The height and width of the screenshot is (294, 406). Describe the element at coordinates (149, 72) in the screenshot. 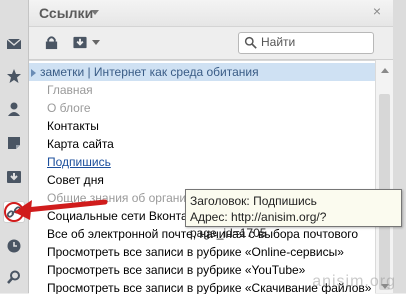

I see `list-item-label: заметки | Интернет как среда обитания` at that location.